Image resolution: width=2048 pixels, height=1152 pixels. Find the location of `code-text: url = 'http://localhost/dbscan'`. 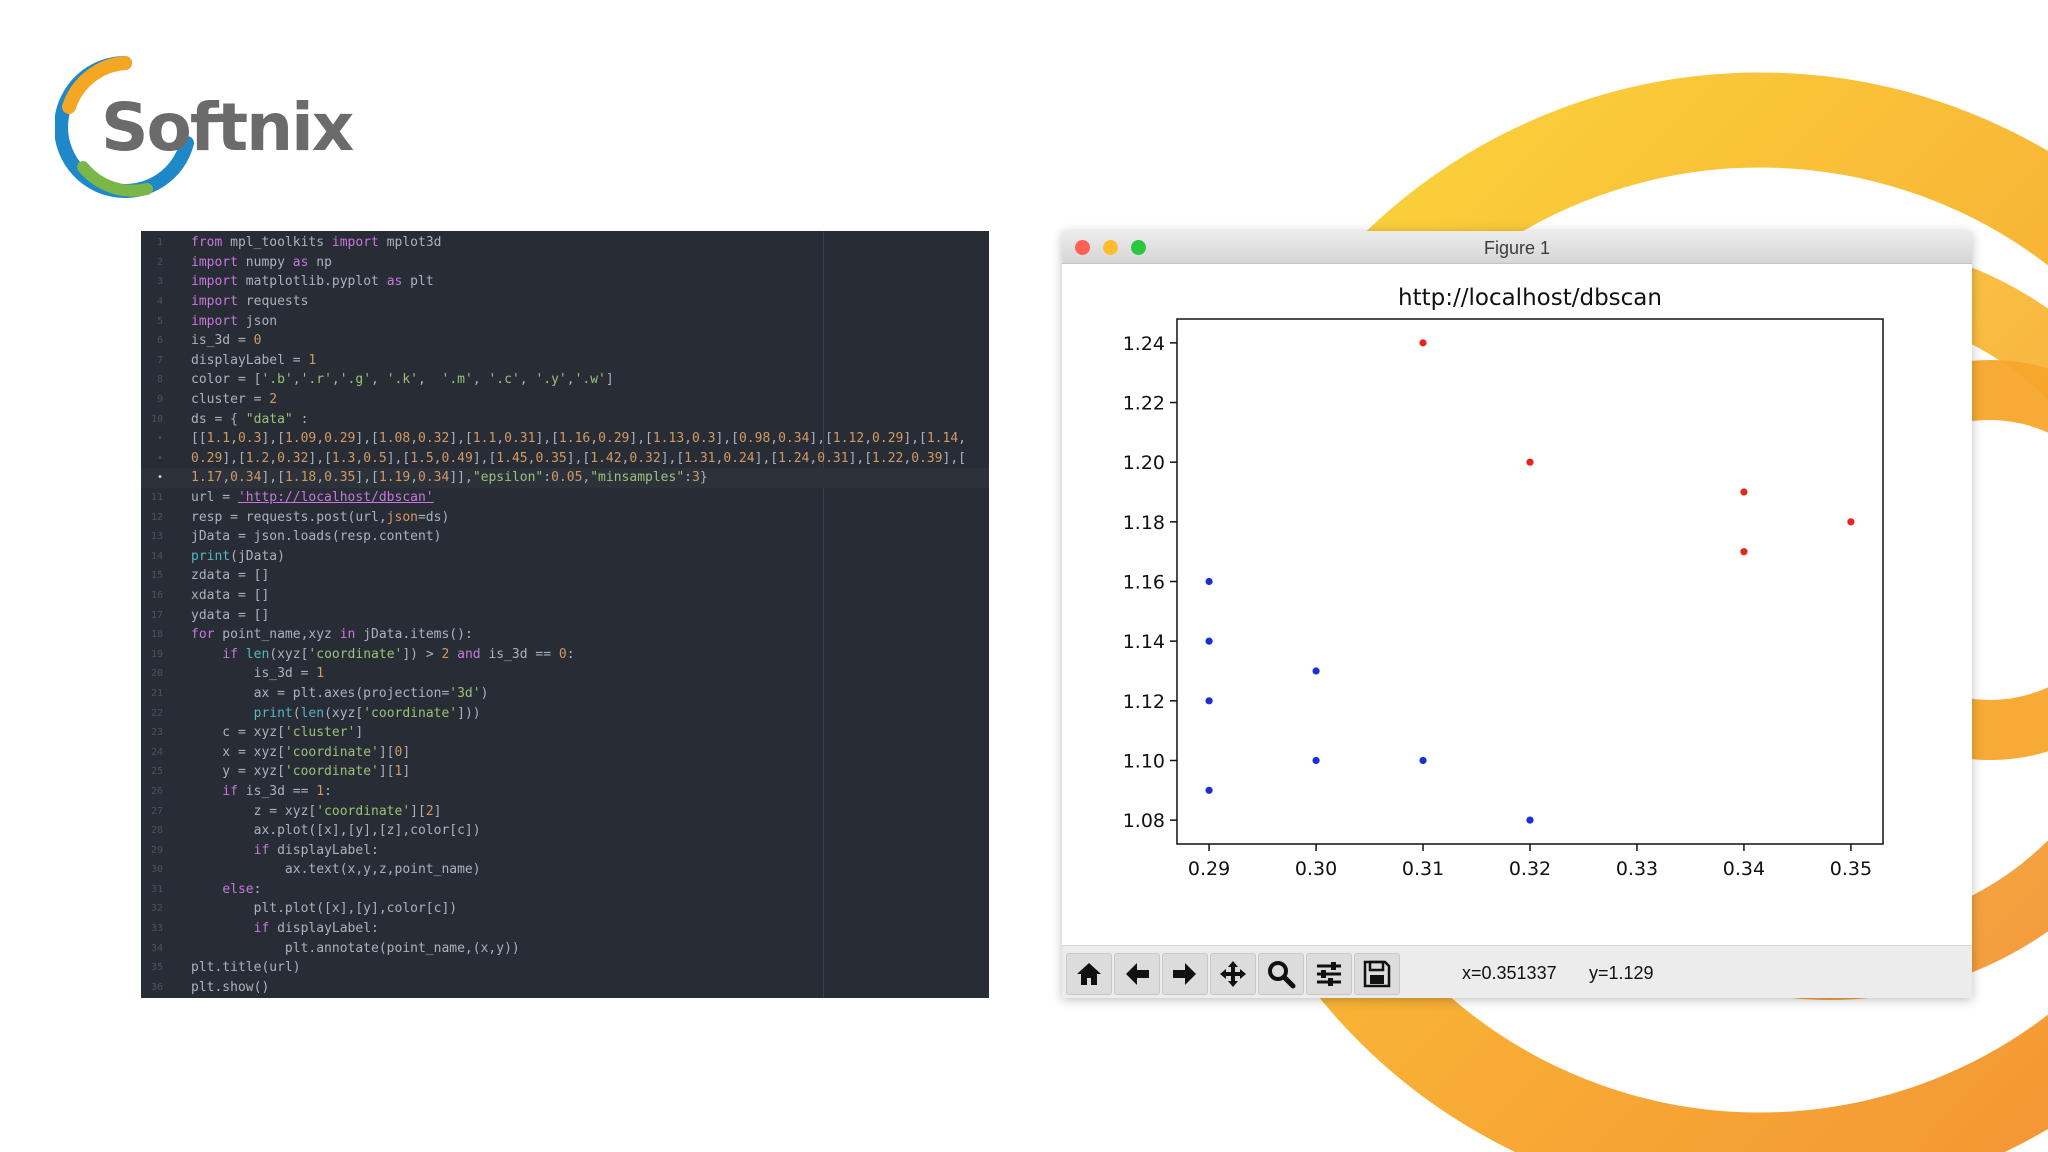

code-text: url = 'http://localhost/dbscan' is located at coordinates (312, 498).